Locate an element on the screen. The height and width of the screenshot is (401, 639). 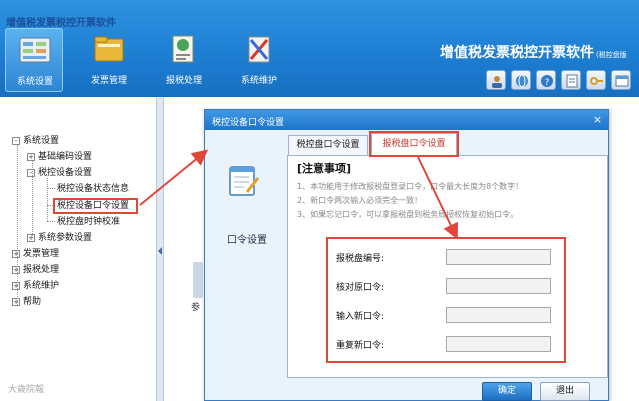
tree-item-tax-report: + 报税处理 is located at coordinates (35, 270).